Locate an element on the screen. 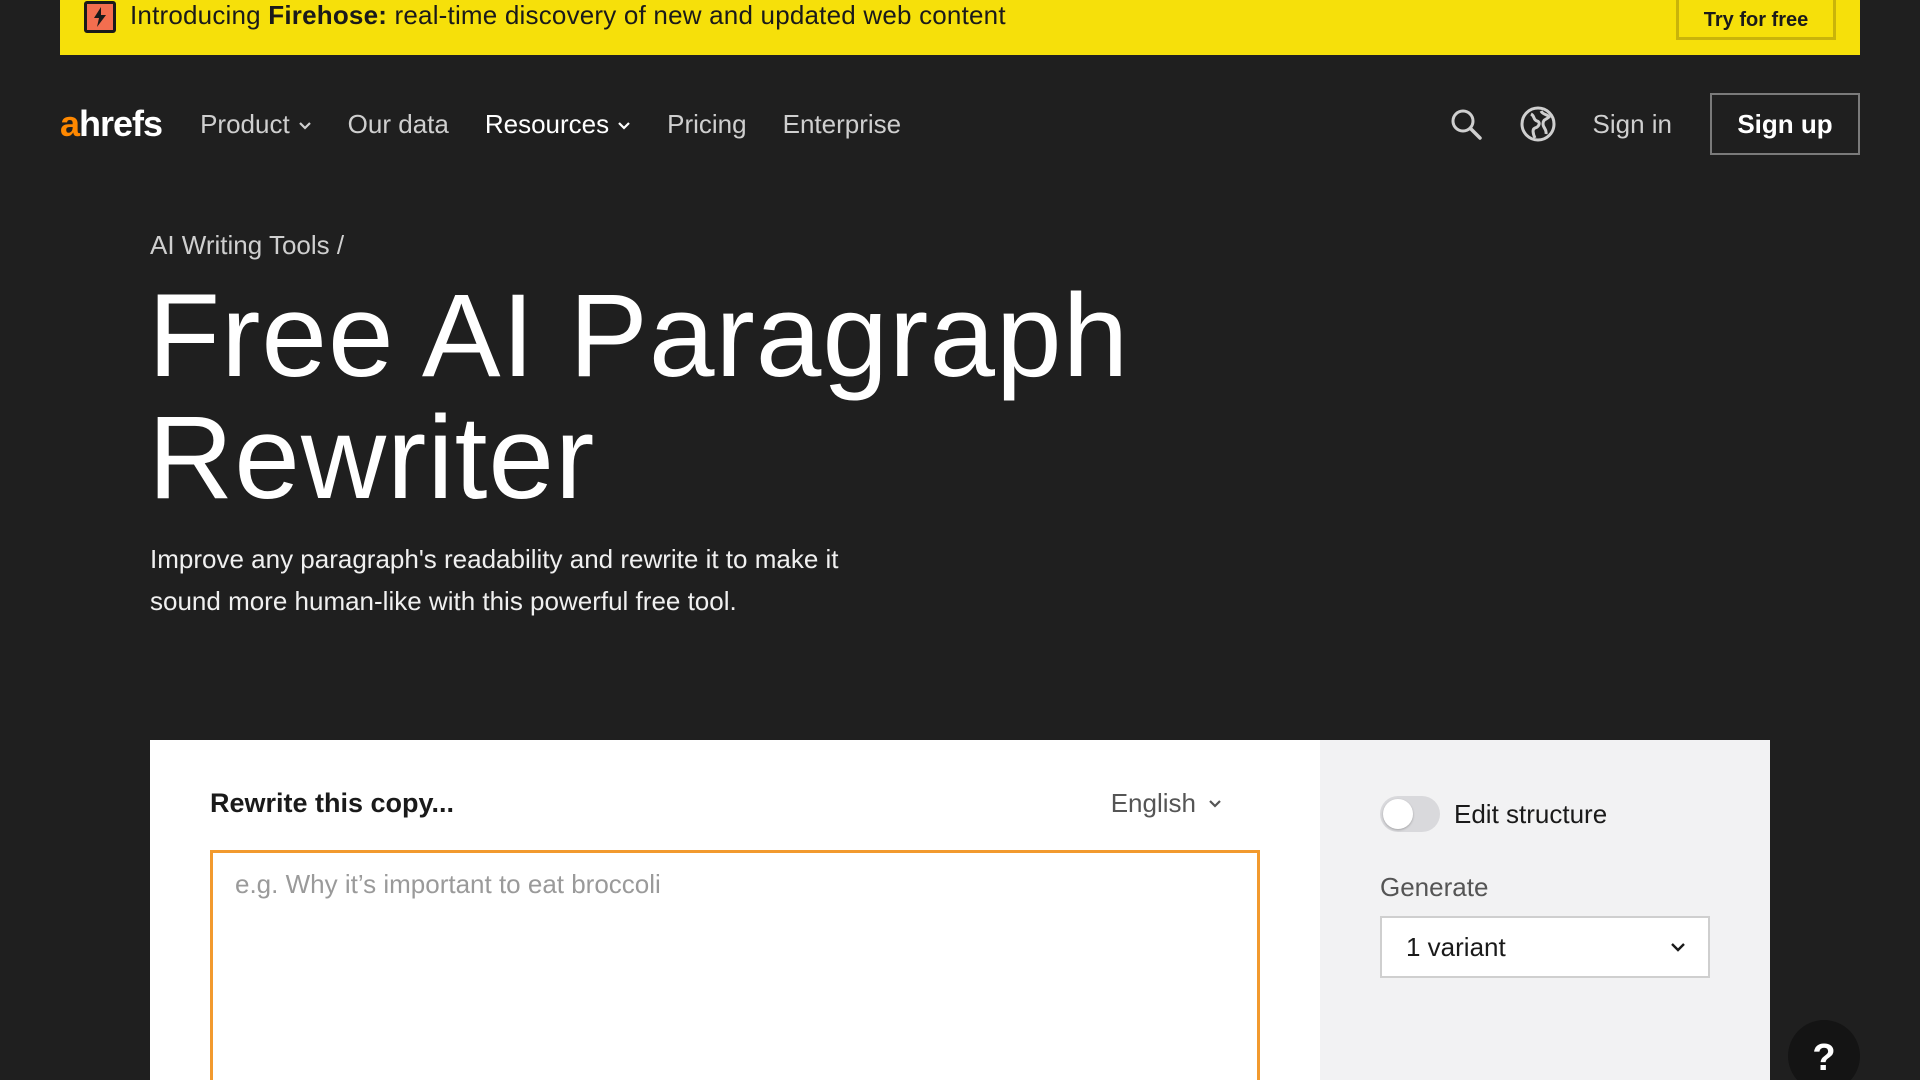 This screenshot has height=1080, width=1920. nav-item-our-data: Our data is located at coordinates (398, 124).